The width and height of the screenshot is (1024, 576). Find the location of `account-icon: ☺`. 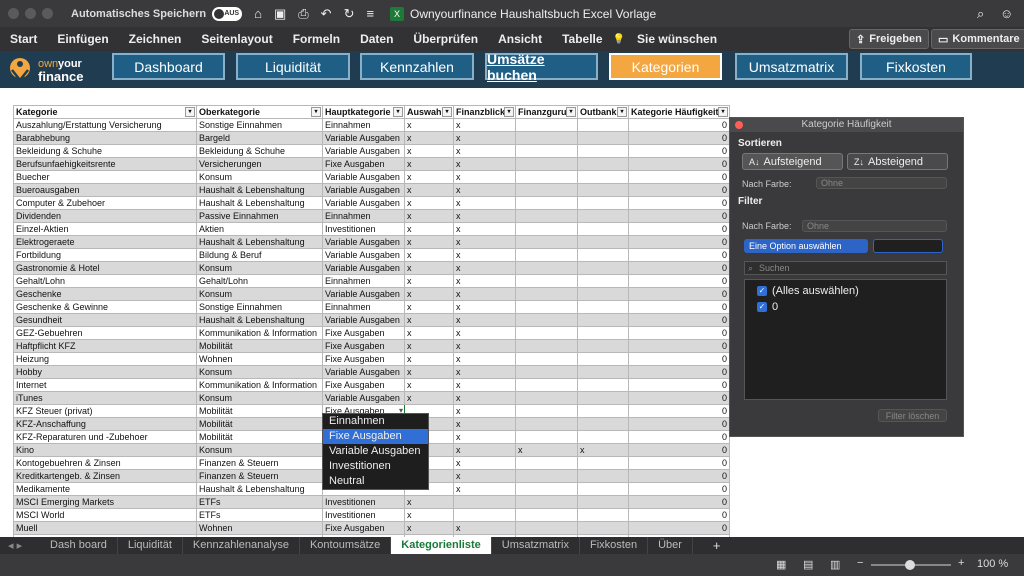

account-icon: ☺ is located at coordinates (1006, 13).